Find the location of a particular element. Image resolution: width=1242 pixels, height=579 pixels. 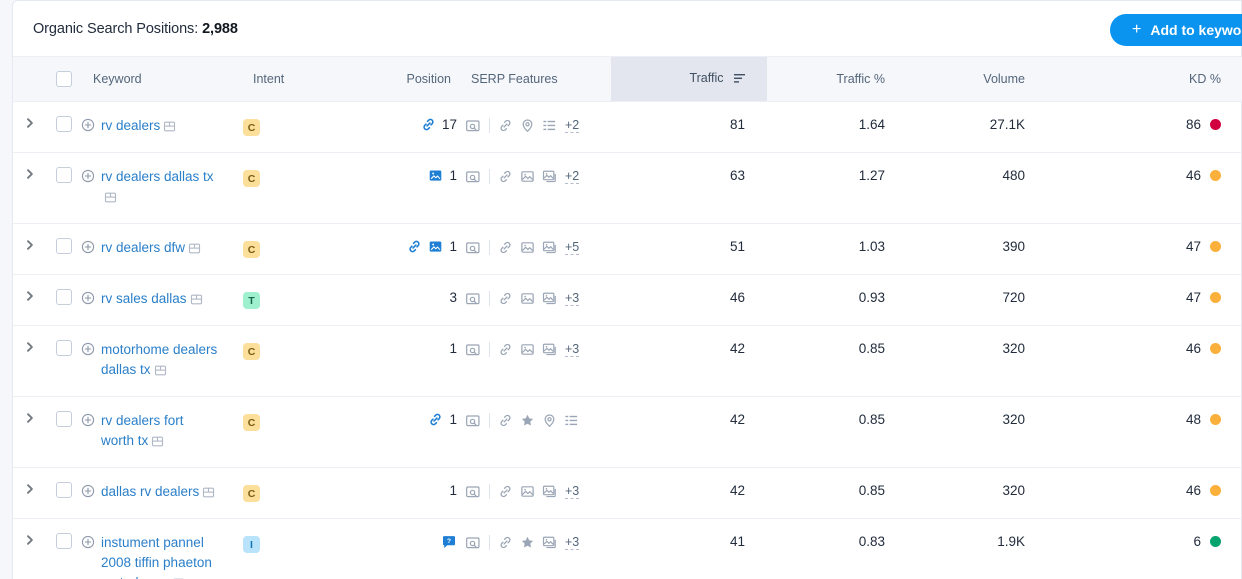

add-to-keyword-button: + Add to keyword is located at coordinates (1176, 30).